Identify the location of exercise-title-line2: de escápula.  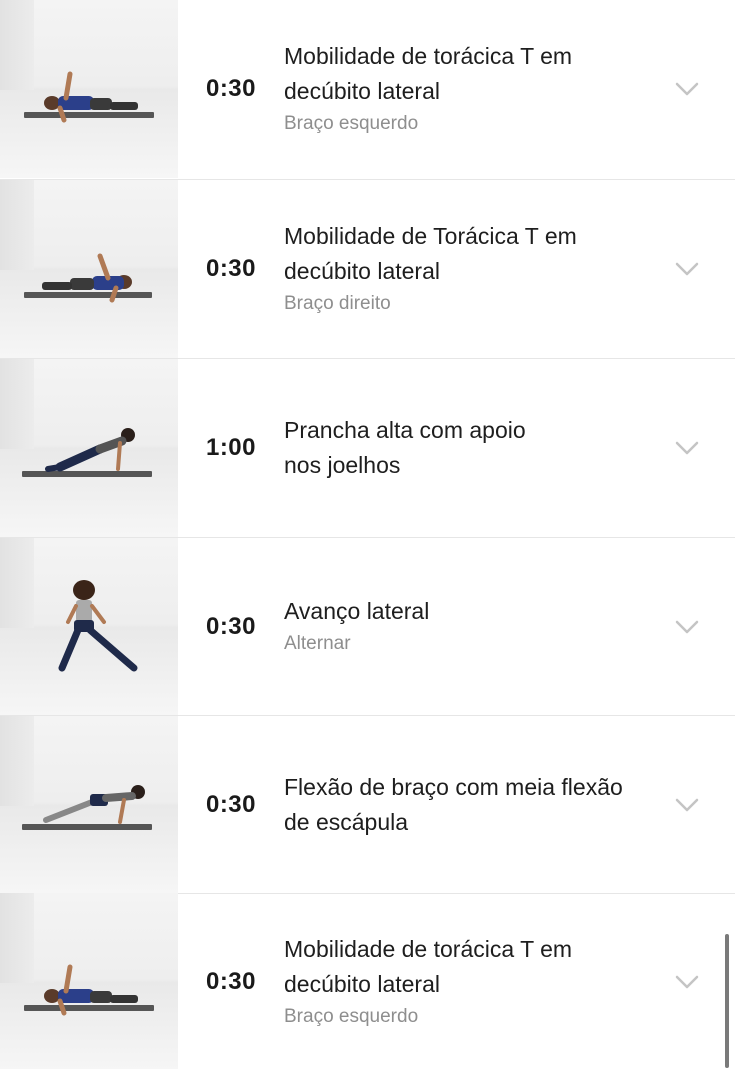
(346, 821).